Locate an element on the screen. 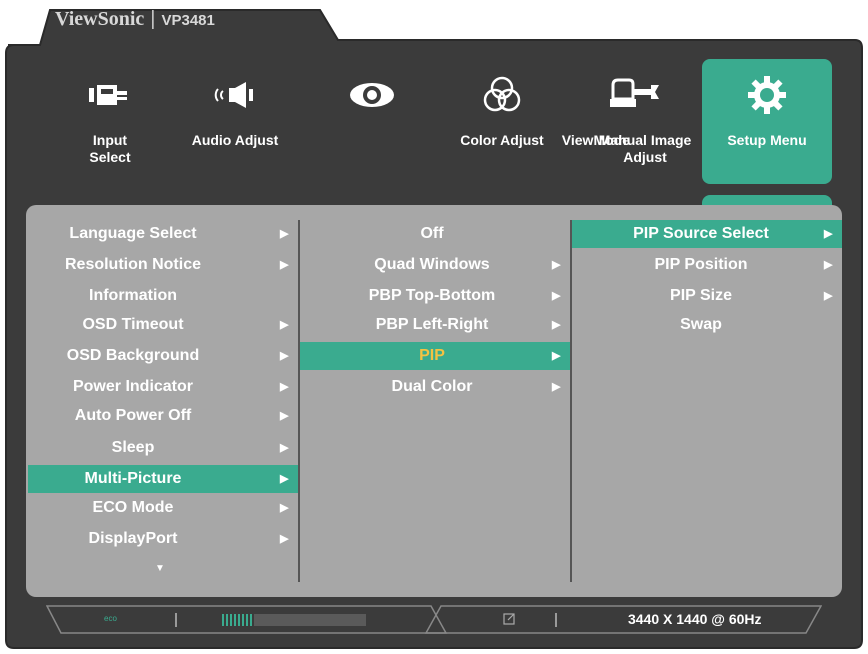 The width and height of the screenshot is (868, 654). menu-item-label: PIP is located at coordinates (432, 355).